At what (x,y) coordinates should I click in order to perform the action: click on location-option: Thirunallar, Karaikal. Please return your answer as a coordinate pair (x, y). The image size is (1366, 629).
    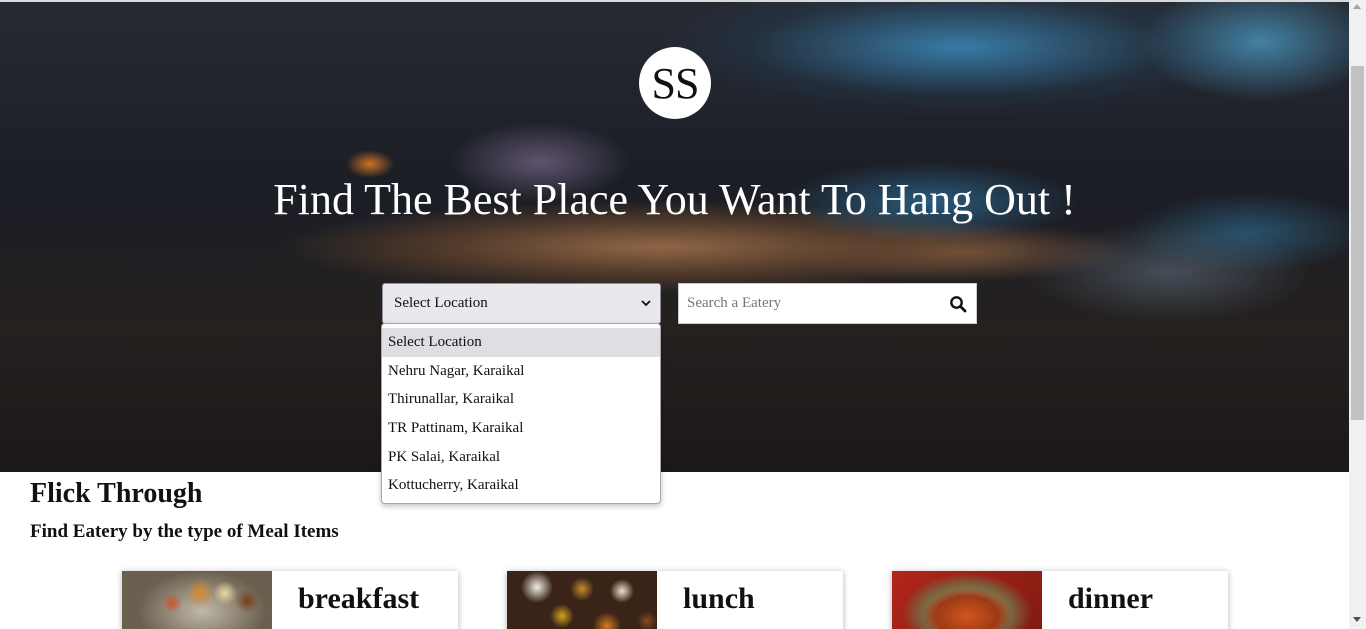
    Looking at the image, I should click on (521, 399).